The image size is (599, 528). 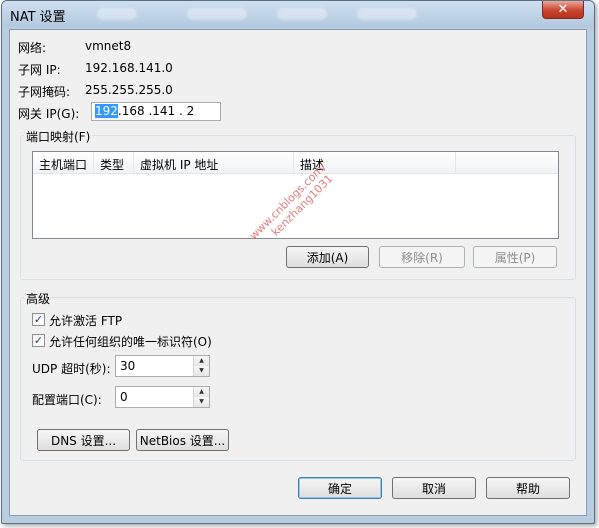 What do you see at coordinates (108, 46) in the screenshot?
I see `network-value: vmnet8` at bounding box center [108, 46].